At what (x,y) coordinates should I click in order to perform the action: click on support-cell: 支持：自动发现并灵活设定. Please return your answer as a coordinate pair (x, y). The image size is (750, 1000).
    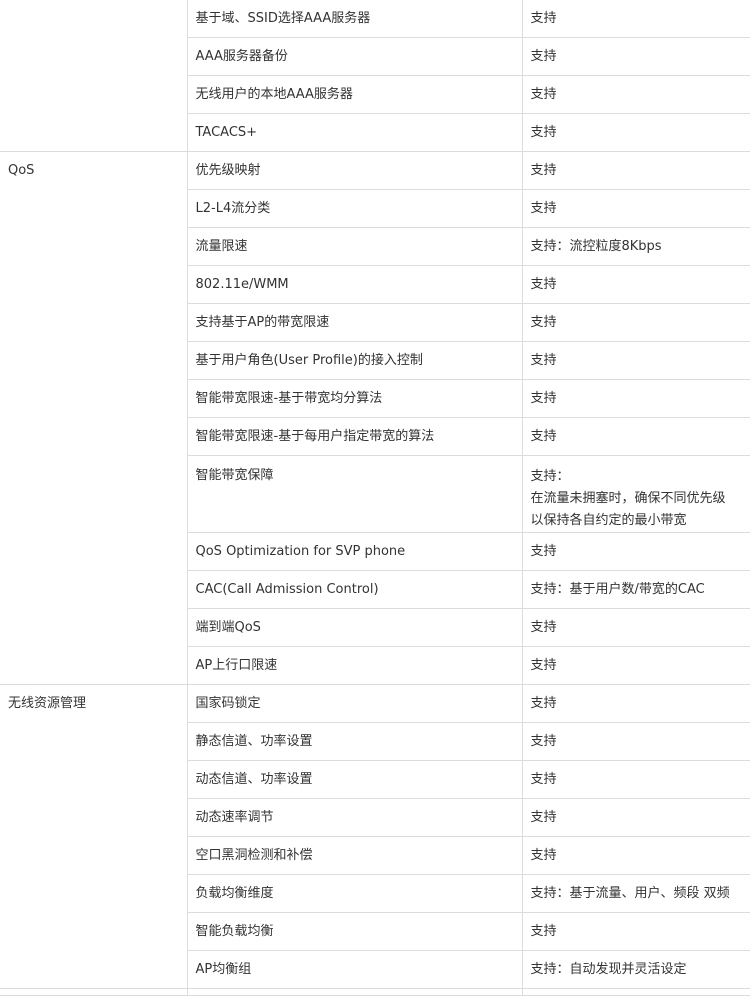
    Looking at the image, I should click on (635, 969).